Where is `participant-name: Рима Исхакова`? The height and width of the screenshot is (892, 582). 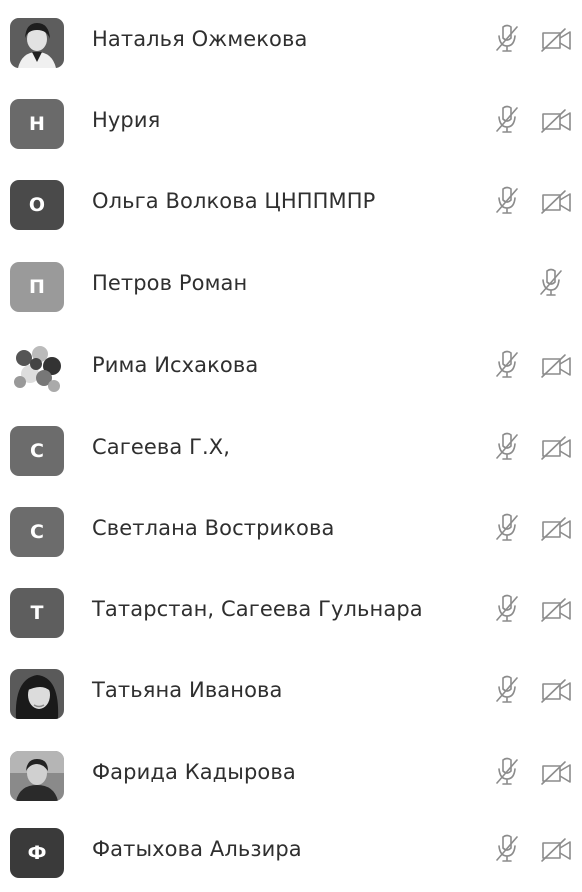
participant-name: Рима Исхакова is located at coordinates (175, 365).